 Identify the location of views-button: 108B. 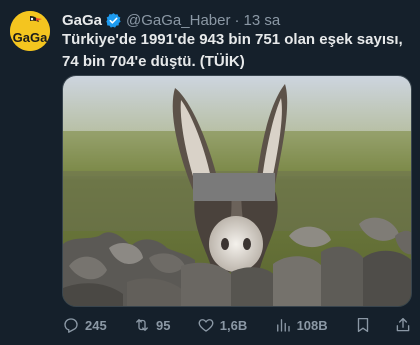
(301, 325).